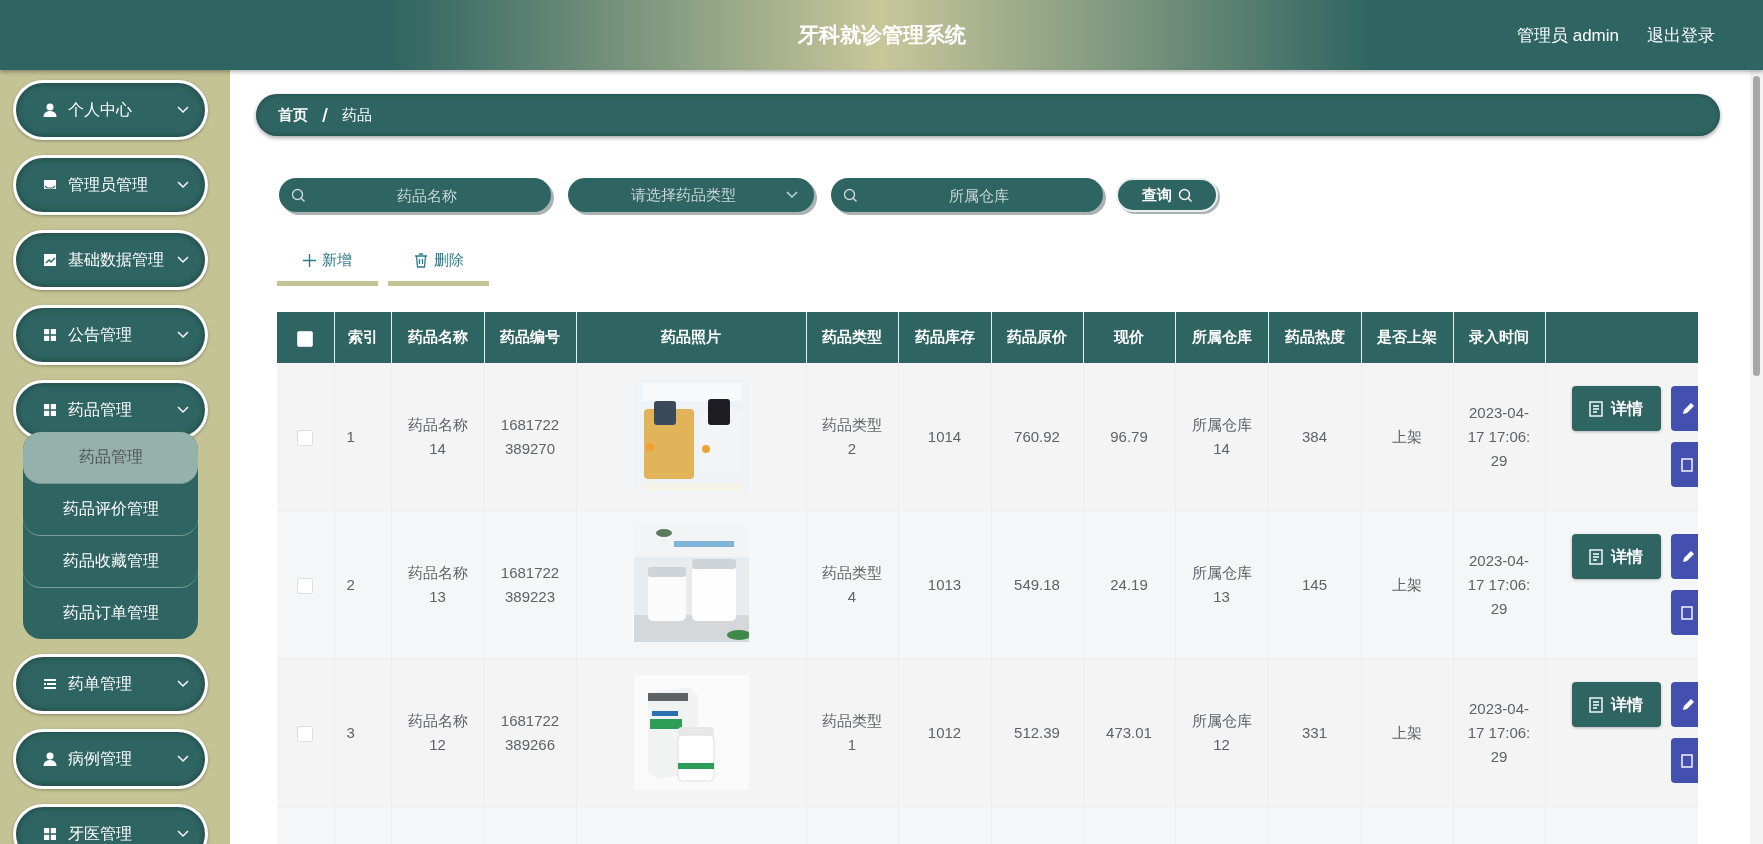  What do you see at coordinates (350, 584) in the screenshot?
I see `table-cell: 2` at bounding box center [350, 584].